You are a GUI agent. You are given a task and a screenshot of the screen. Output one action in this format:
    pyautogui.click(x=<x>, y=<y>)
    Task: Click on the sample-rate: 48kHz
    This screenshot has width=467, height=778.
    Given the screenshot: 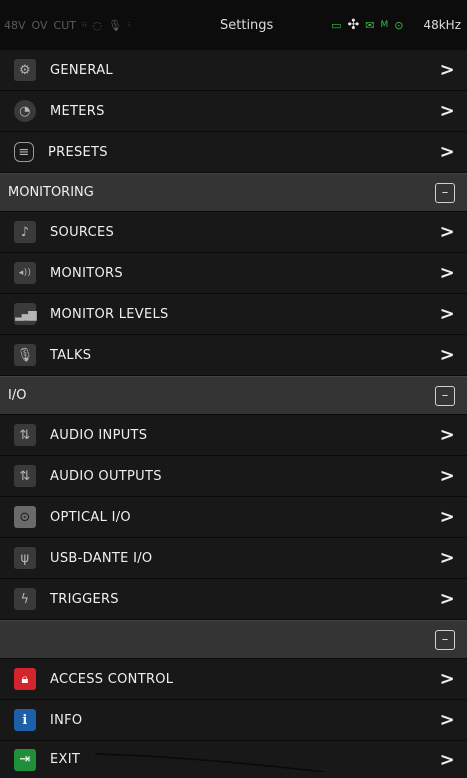 What is the action you would take?
    pyautogui.click(x=442, y=25)
    